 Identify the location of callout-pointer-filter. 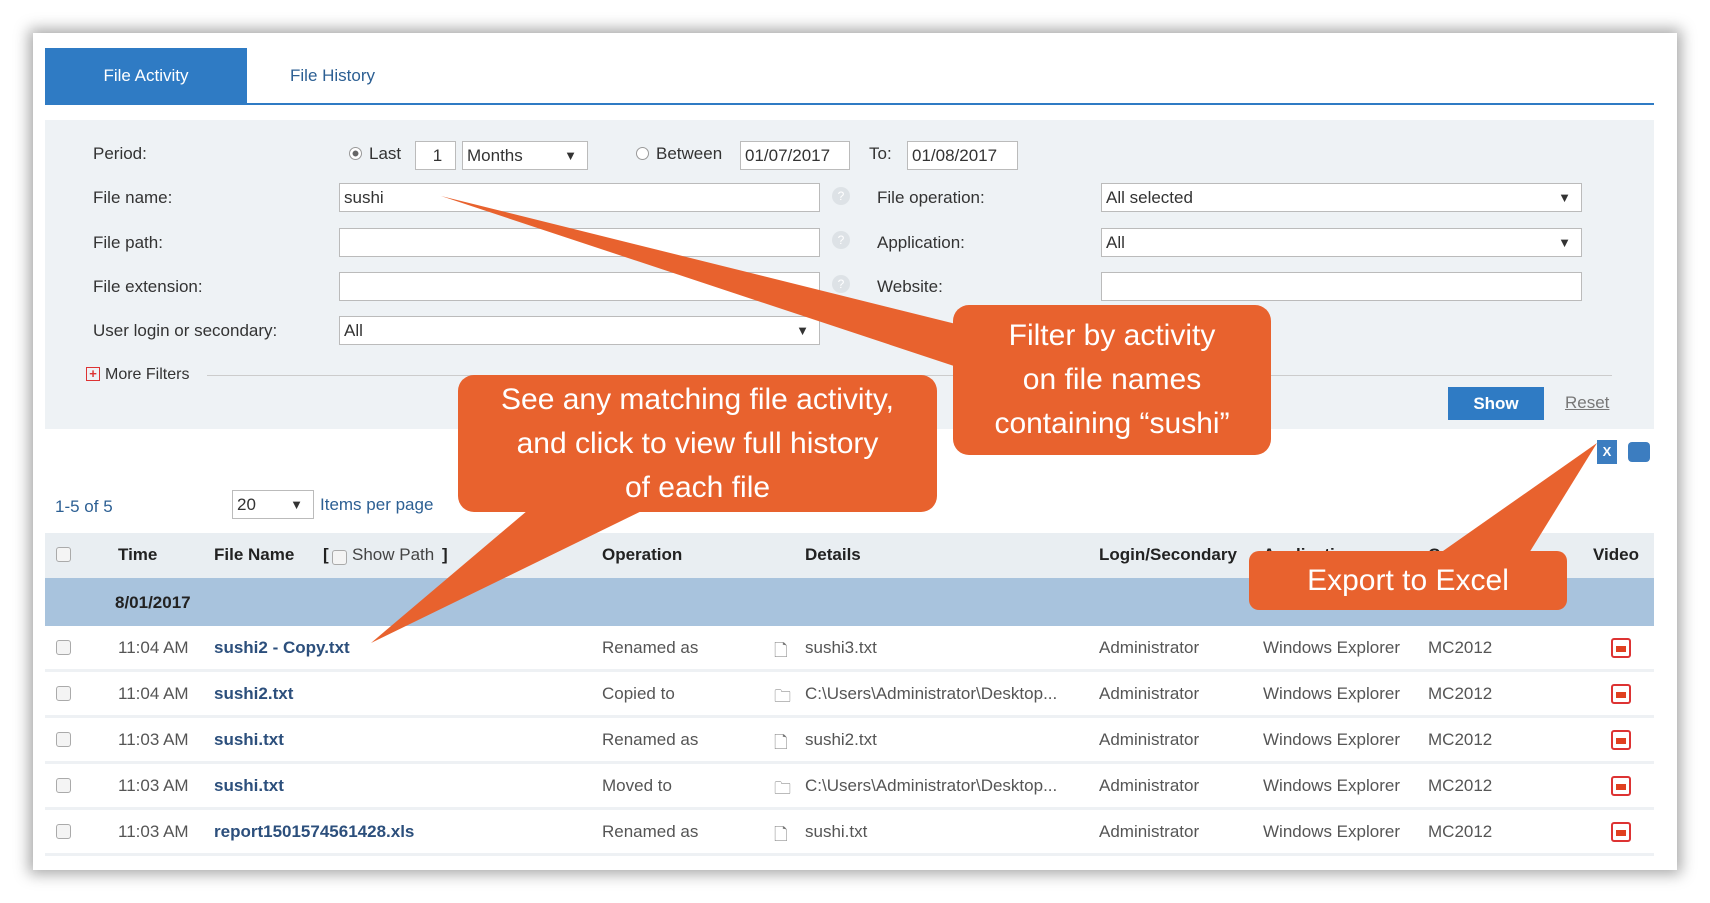
(700, 282).